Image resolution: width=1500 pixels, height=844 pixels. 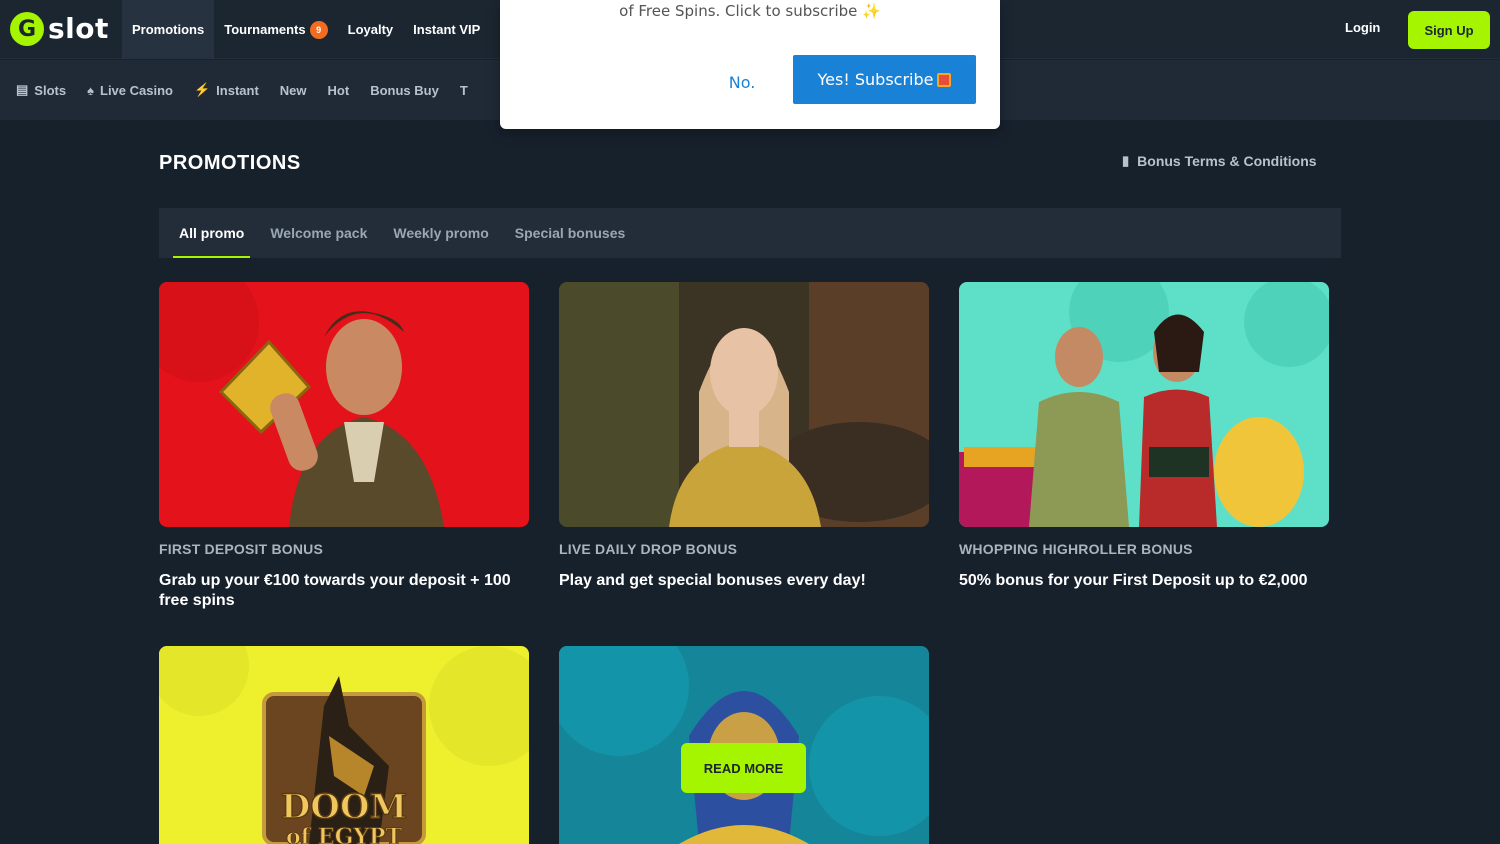 What do you see at coordinates (301, 404) in the screenshot?
I see `adventurer-illustration` at bounding box center [301, 404].